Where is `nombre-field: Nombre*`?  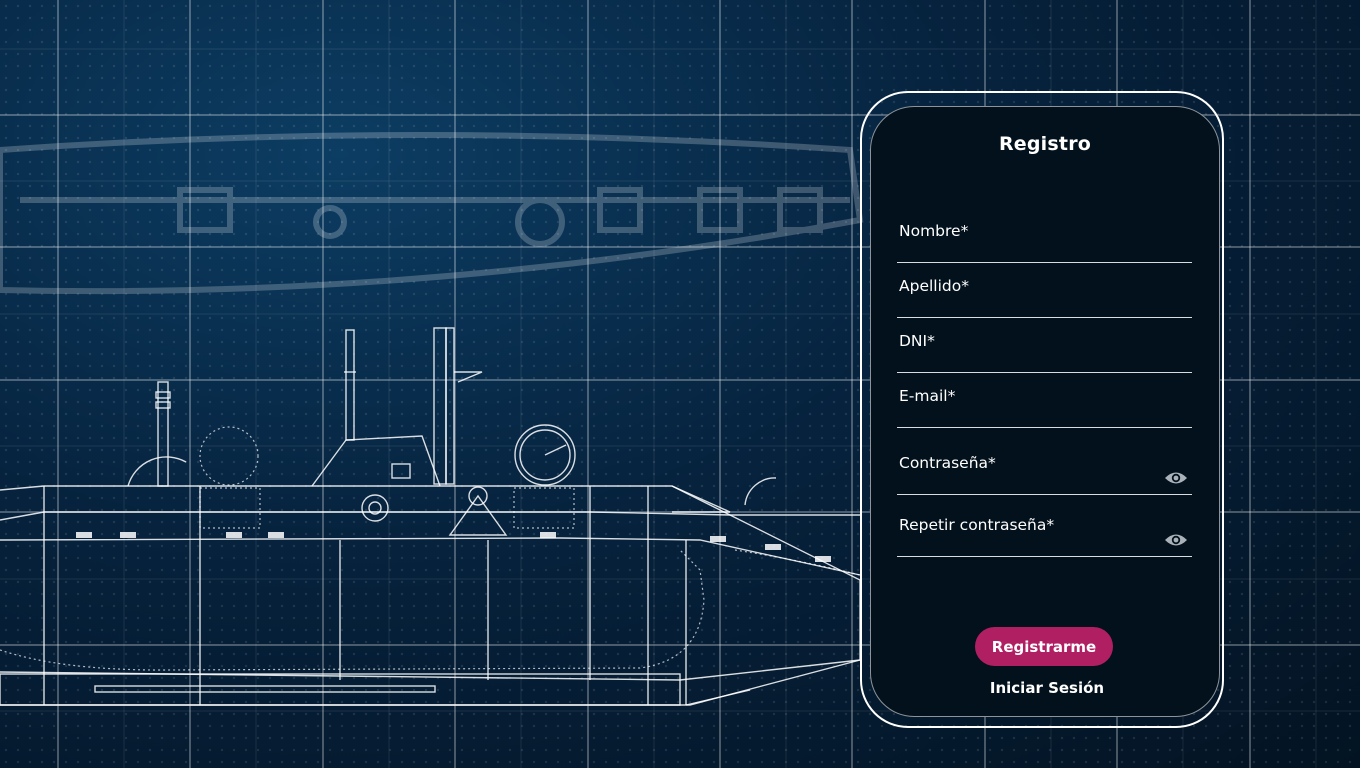 nombre-field: Nombre* is located at coordinates (1044, 237).